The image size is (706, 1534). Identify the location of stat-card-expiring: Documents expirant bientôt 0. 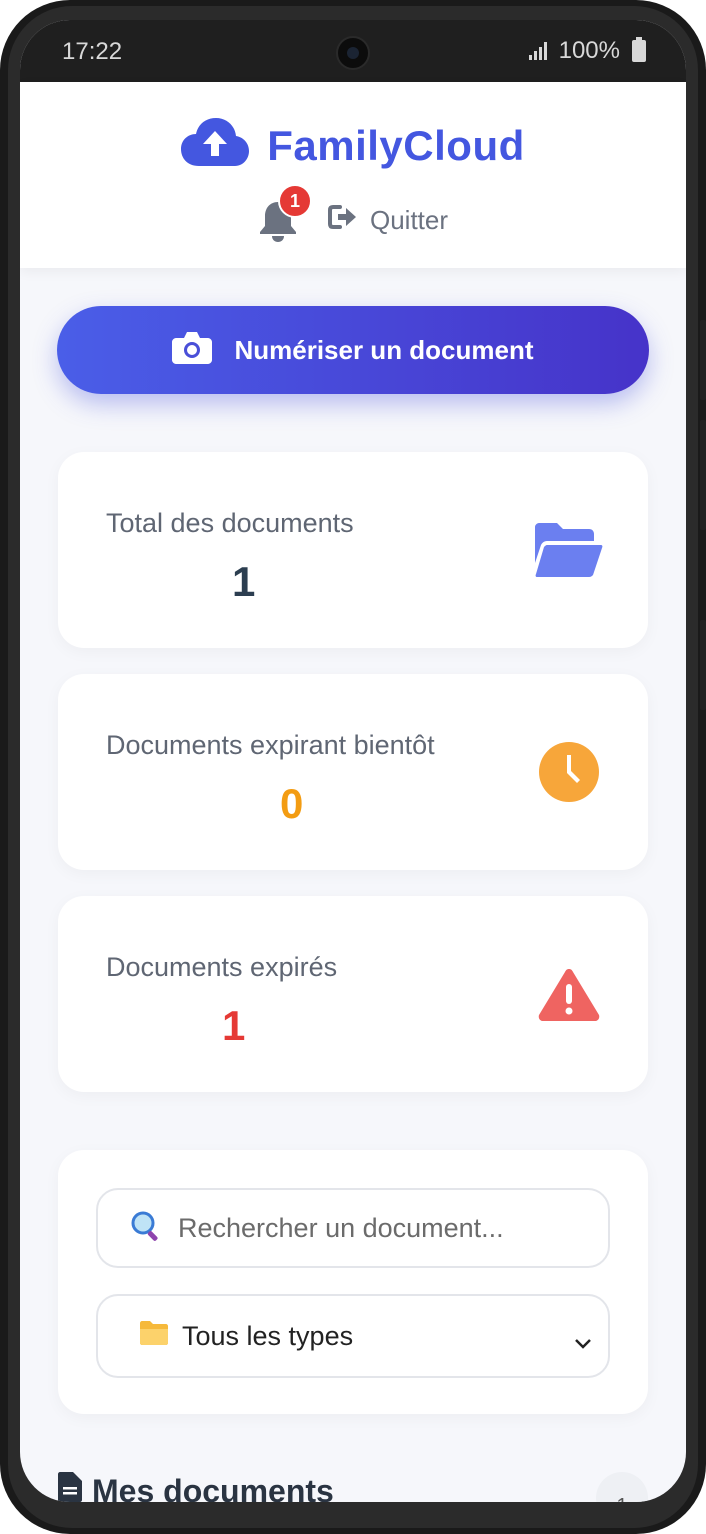
(353, 772).